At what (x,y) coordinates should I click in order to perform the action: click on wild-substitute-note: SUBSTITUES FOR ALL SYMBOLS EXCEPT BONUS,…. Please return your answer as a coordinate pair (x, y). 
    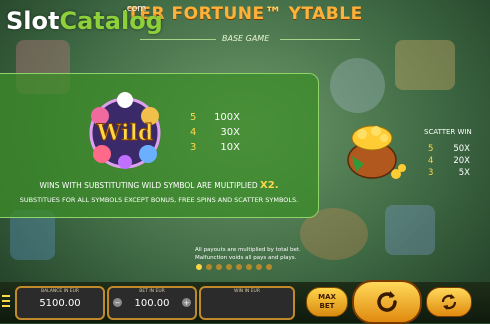
    Looking at the image, I should click on (159, 200).